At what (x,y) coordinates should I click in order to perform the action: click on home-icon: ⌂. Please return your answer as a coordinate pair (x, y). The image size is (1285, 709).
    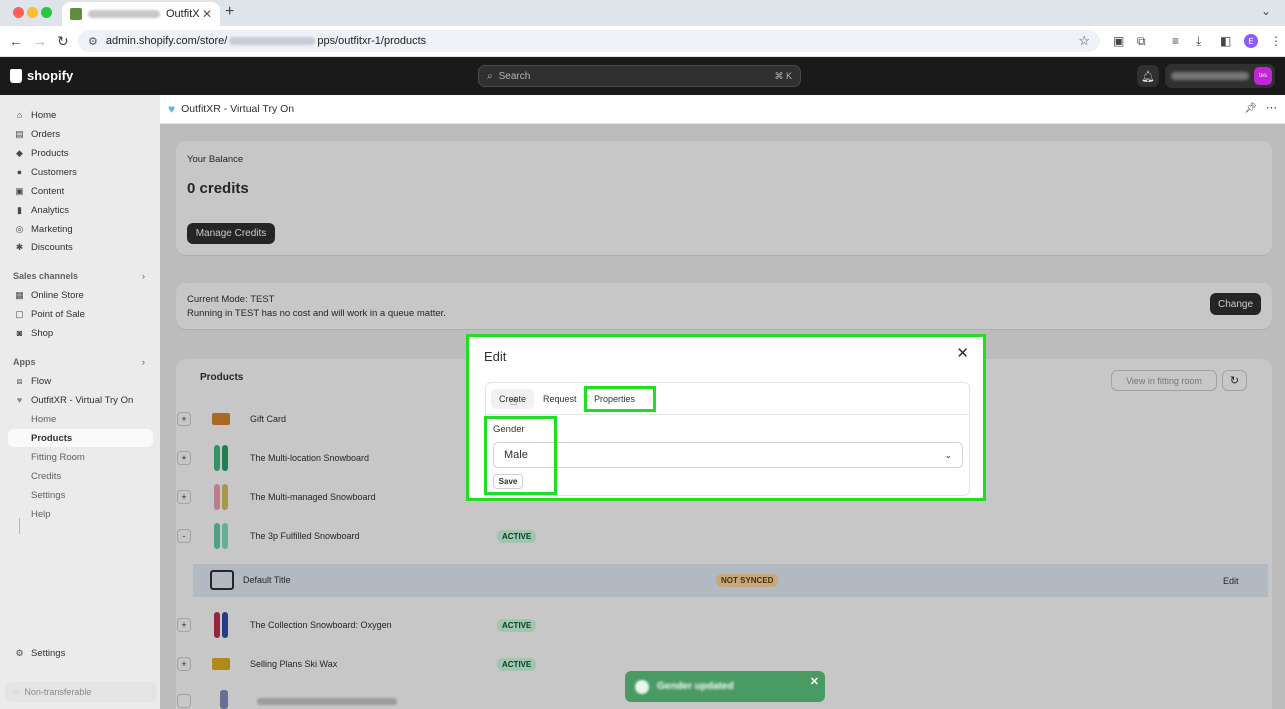
    Looking at the image, I should click on (19, 115).